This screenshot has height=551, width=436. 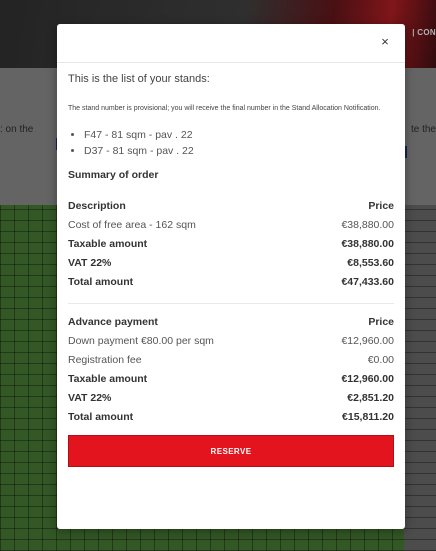 What do you see at coordinates (231, 225) in the screenshot?
I see `summary-row: Cost of free area - 162 sqm €38,880.00` at bounding box center [231, 225].